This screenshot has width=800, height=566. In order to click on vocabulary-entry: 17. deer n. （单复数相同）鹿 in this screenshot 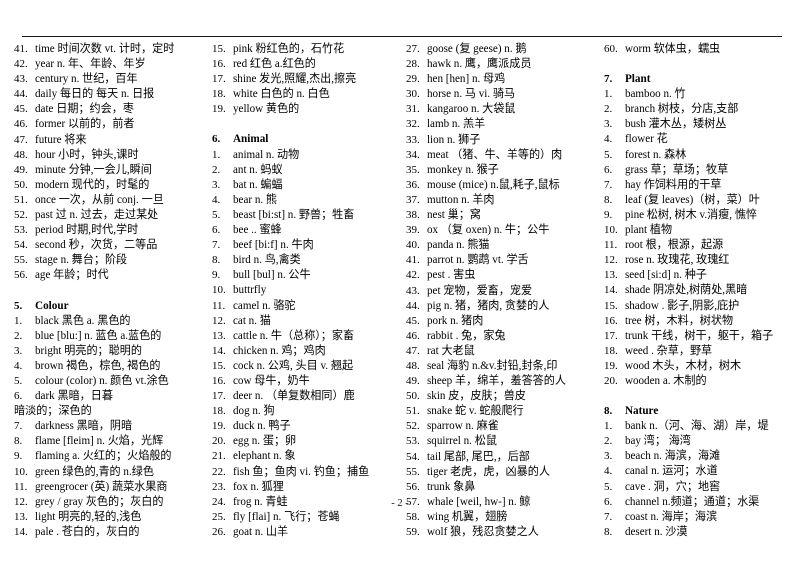, I will do `click(309, 396)`.